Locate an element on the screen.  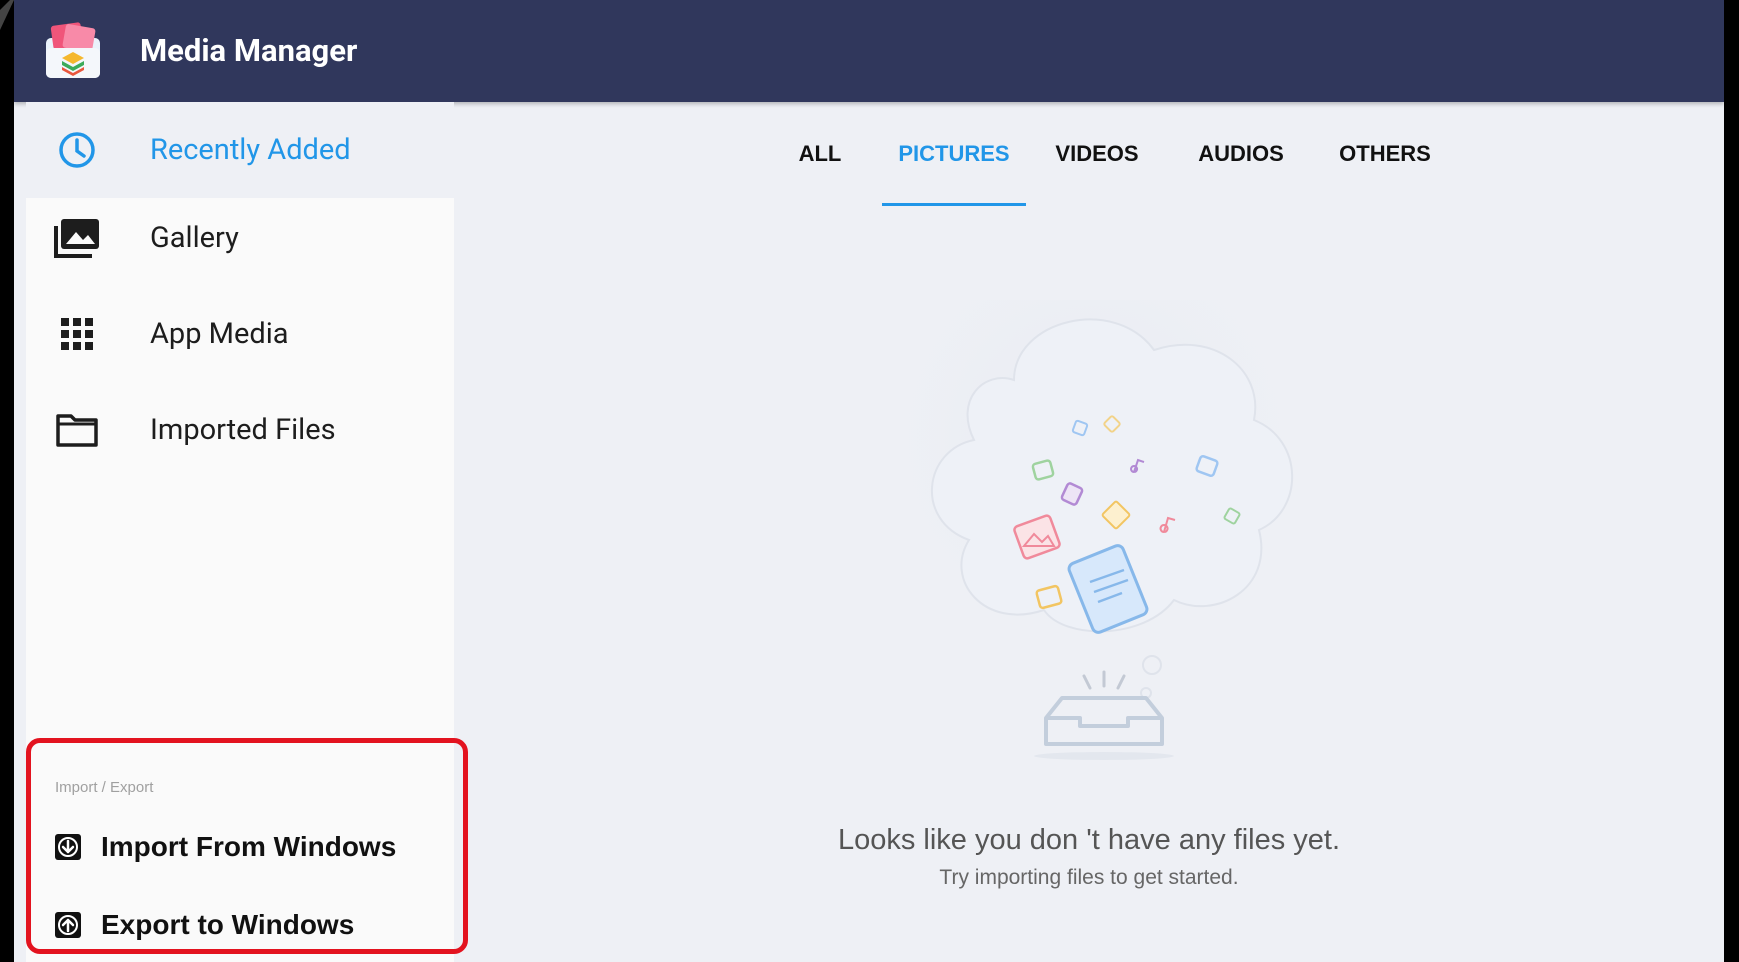
export-to-windows-button: Export to Windows is located at coordinates (246, 925).